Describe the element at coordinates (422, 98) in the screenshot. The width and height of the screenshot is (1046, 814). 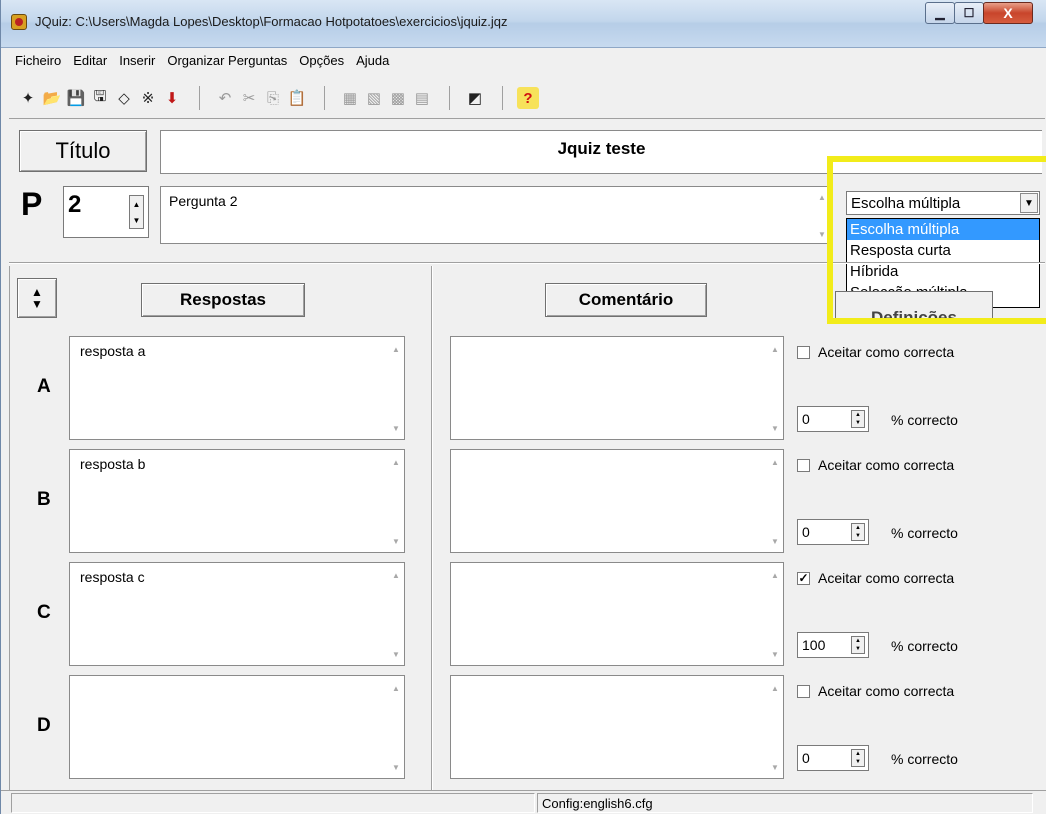
I see `media-icon: ▤` at that location.